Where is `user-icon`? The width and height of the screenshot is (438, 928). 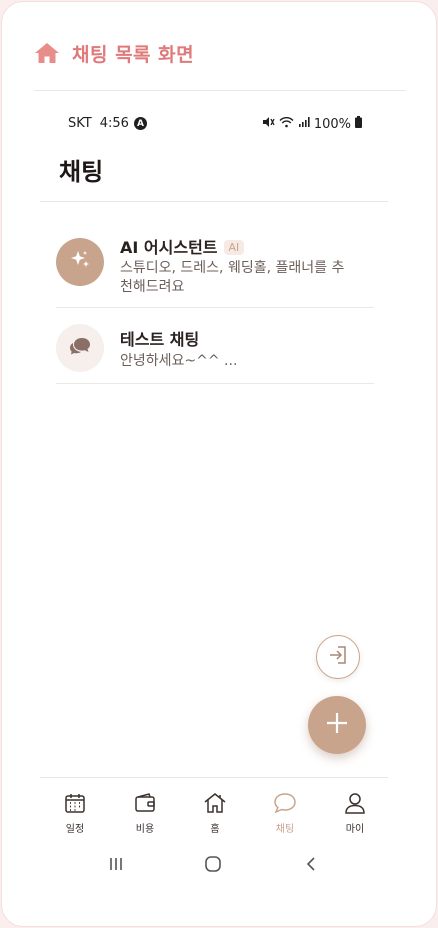
user-icon is located at coordinates (355, 805).